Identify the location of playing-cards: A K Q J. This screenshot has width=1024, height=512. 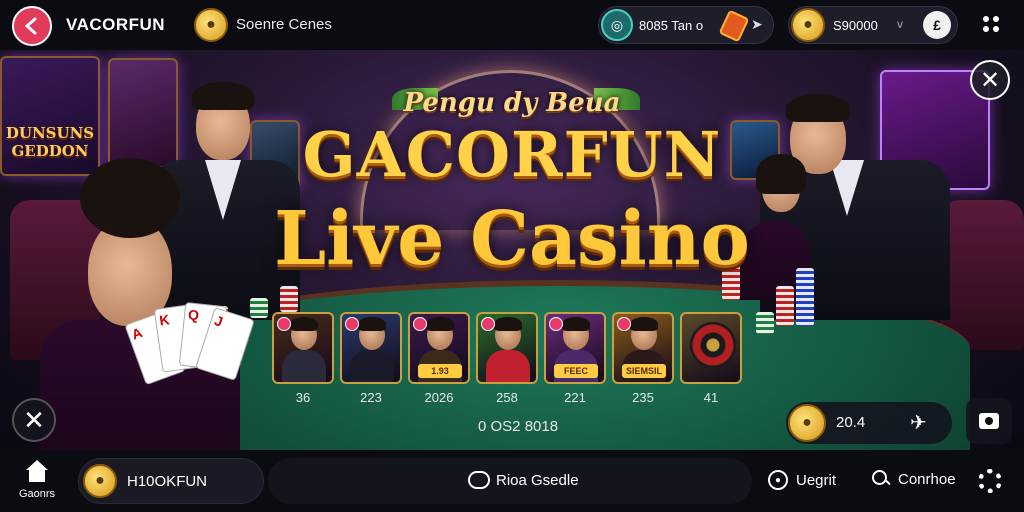
(189, 345).